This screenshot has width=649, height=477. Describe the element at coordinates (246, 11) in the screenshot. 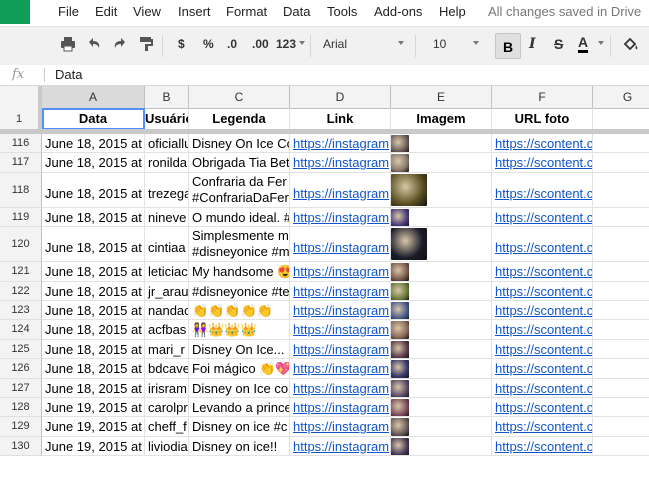

I see `menu-format: Format` at that location.